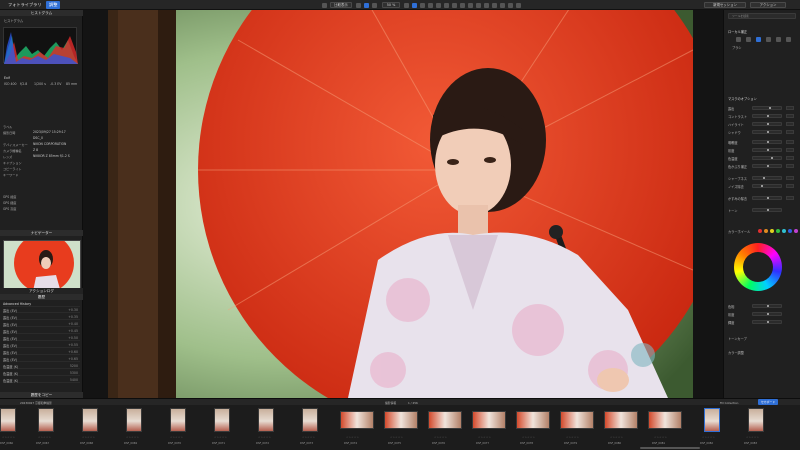 This screenshot has height=450, width=800. I want to click on sat-slider, so click(767, 314).